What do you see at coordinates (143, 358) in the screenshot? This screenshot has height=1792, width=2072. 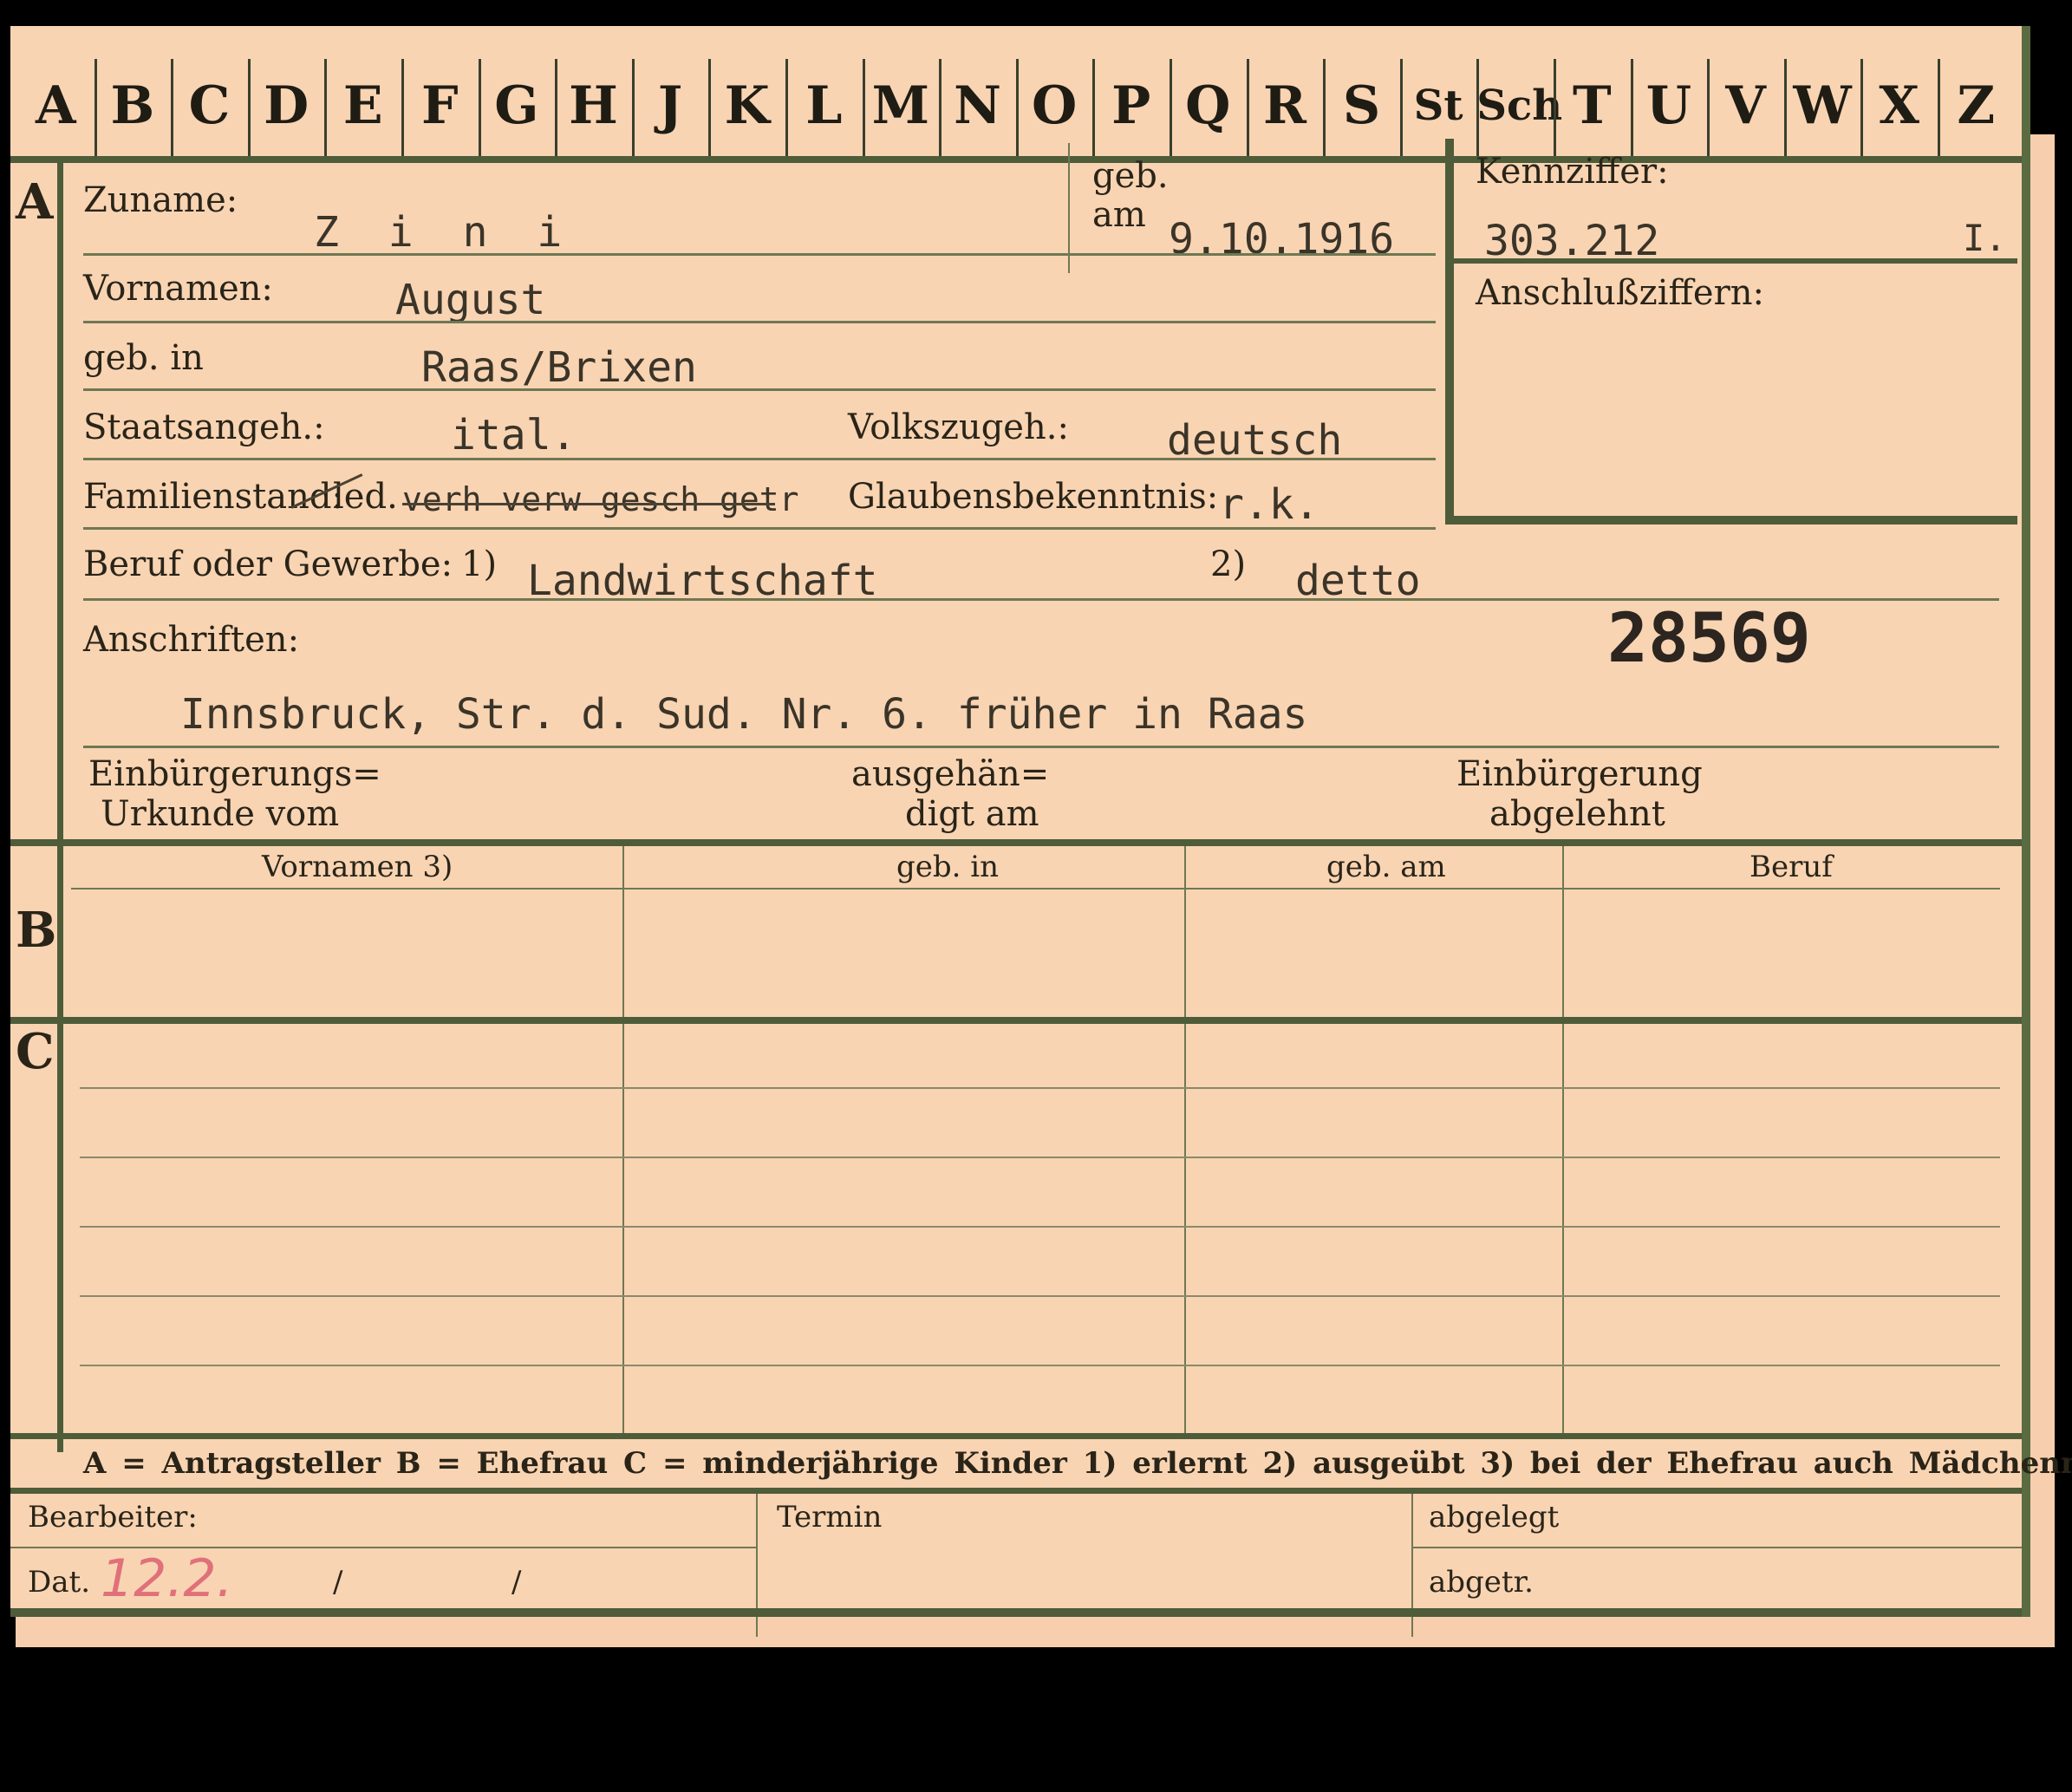 I see `geb-in-label: geb. in` at bounding box center [143, 358].